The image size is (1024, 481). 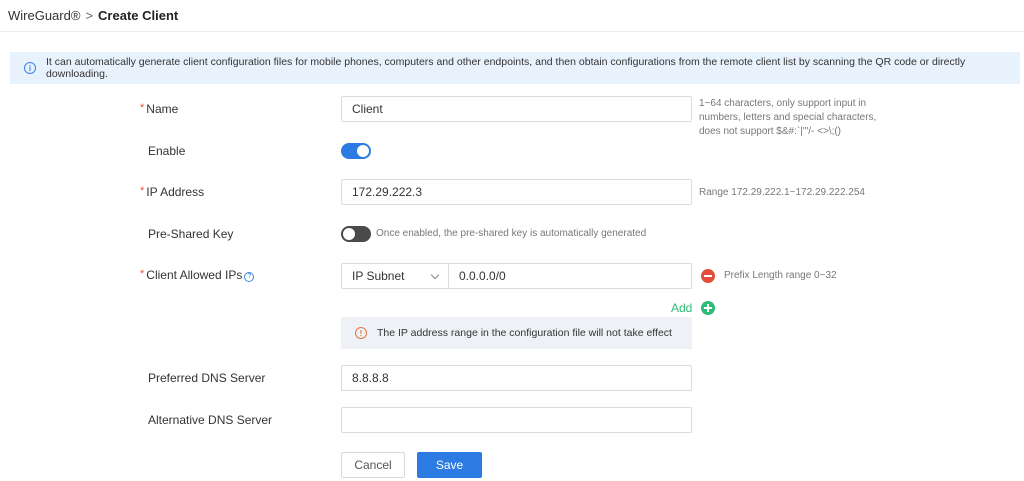 What do you see at coordinates (378, 276) in the screenshot?
I see `ip-type-value: IP Subnet` at bounding box center [378, 276].